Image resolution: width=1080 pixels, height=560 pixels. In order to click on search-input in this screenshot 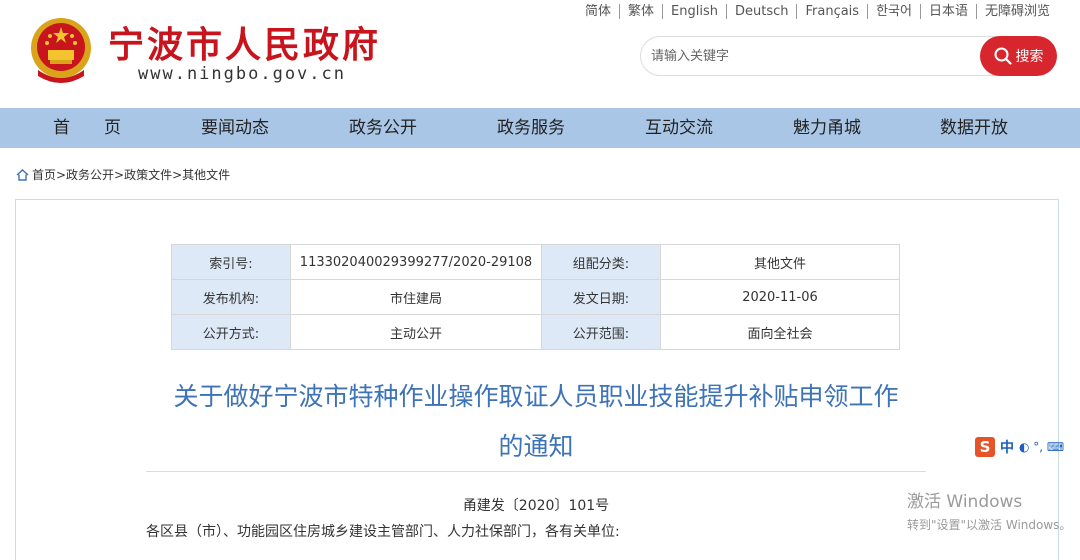, I will do `click(820, 56)`.